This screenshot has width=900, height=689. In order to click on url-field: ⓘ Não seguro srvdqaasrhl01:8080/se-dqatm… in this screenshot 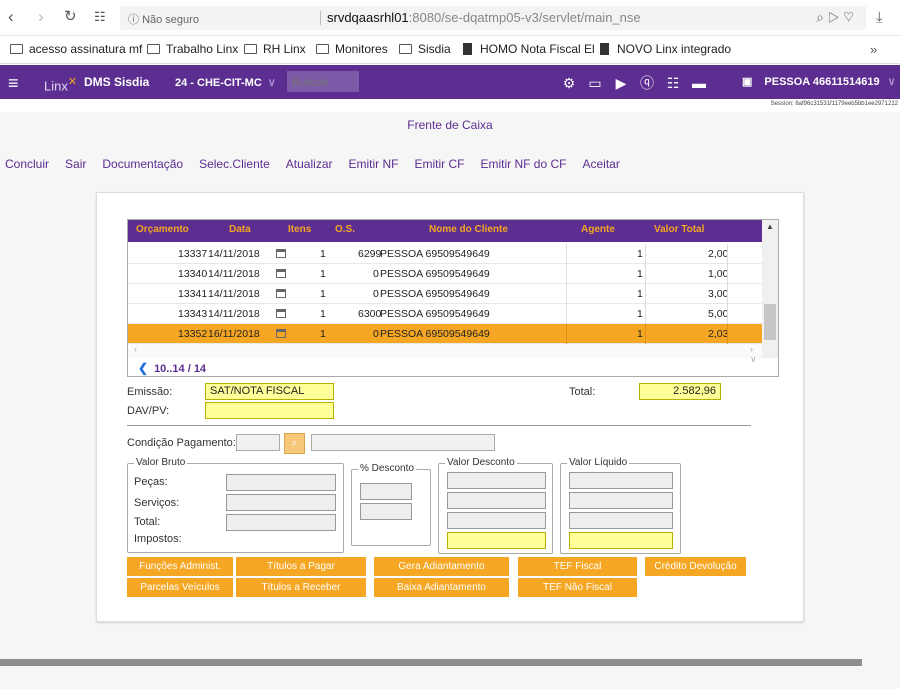, I will do `click(493, 18)`.